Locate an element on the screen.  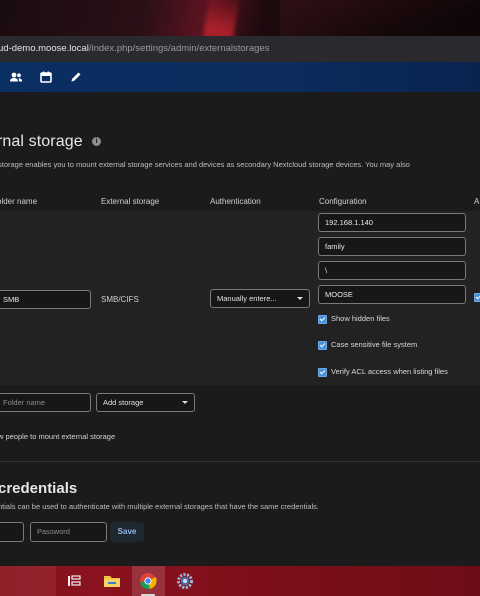
section-divider is located at coordinates (240, 461).